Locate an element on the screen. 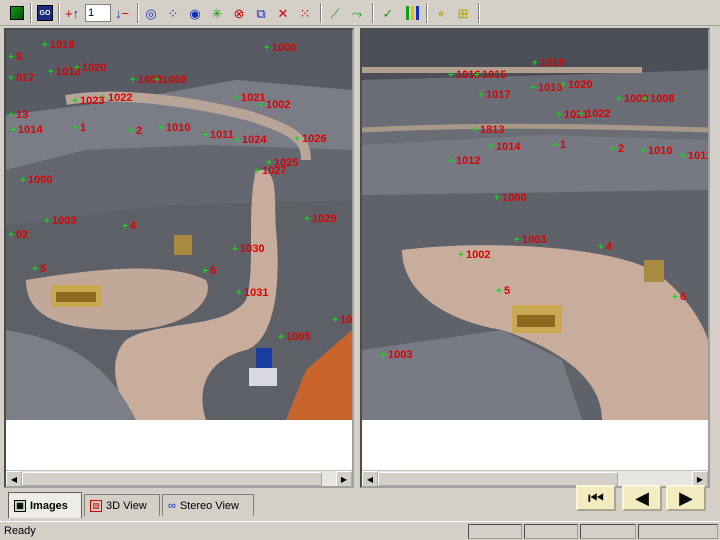  delete-x-icon: ✕ is located at coordinates (283, 13).